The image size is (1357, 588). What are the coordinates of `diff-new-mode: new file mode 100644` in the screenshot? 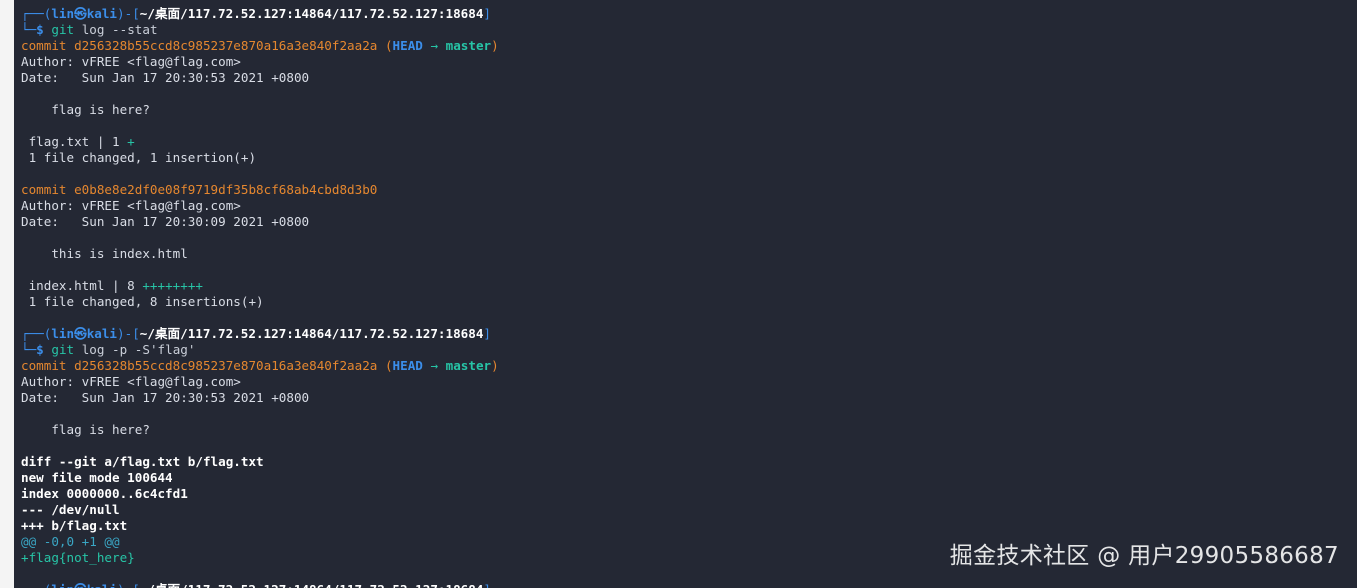 It's located at (97, 477).